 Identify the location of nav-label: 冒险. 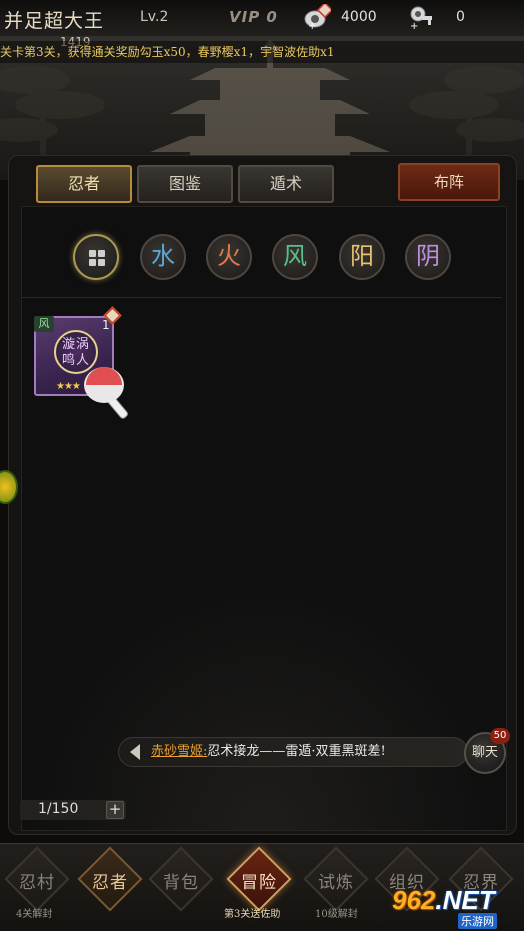
(259, 883).